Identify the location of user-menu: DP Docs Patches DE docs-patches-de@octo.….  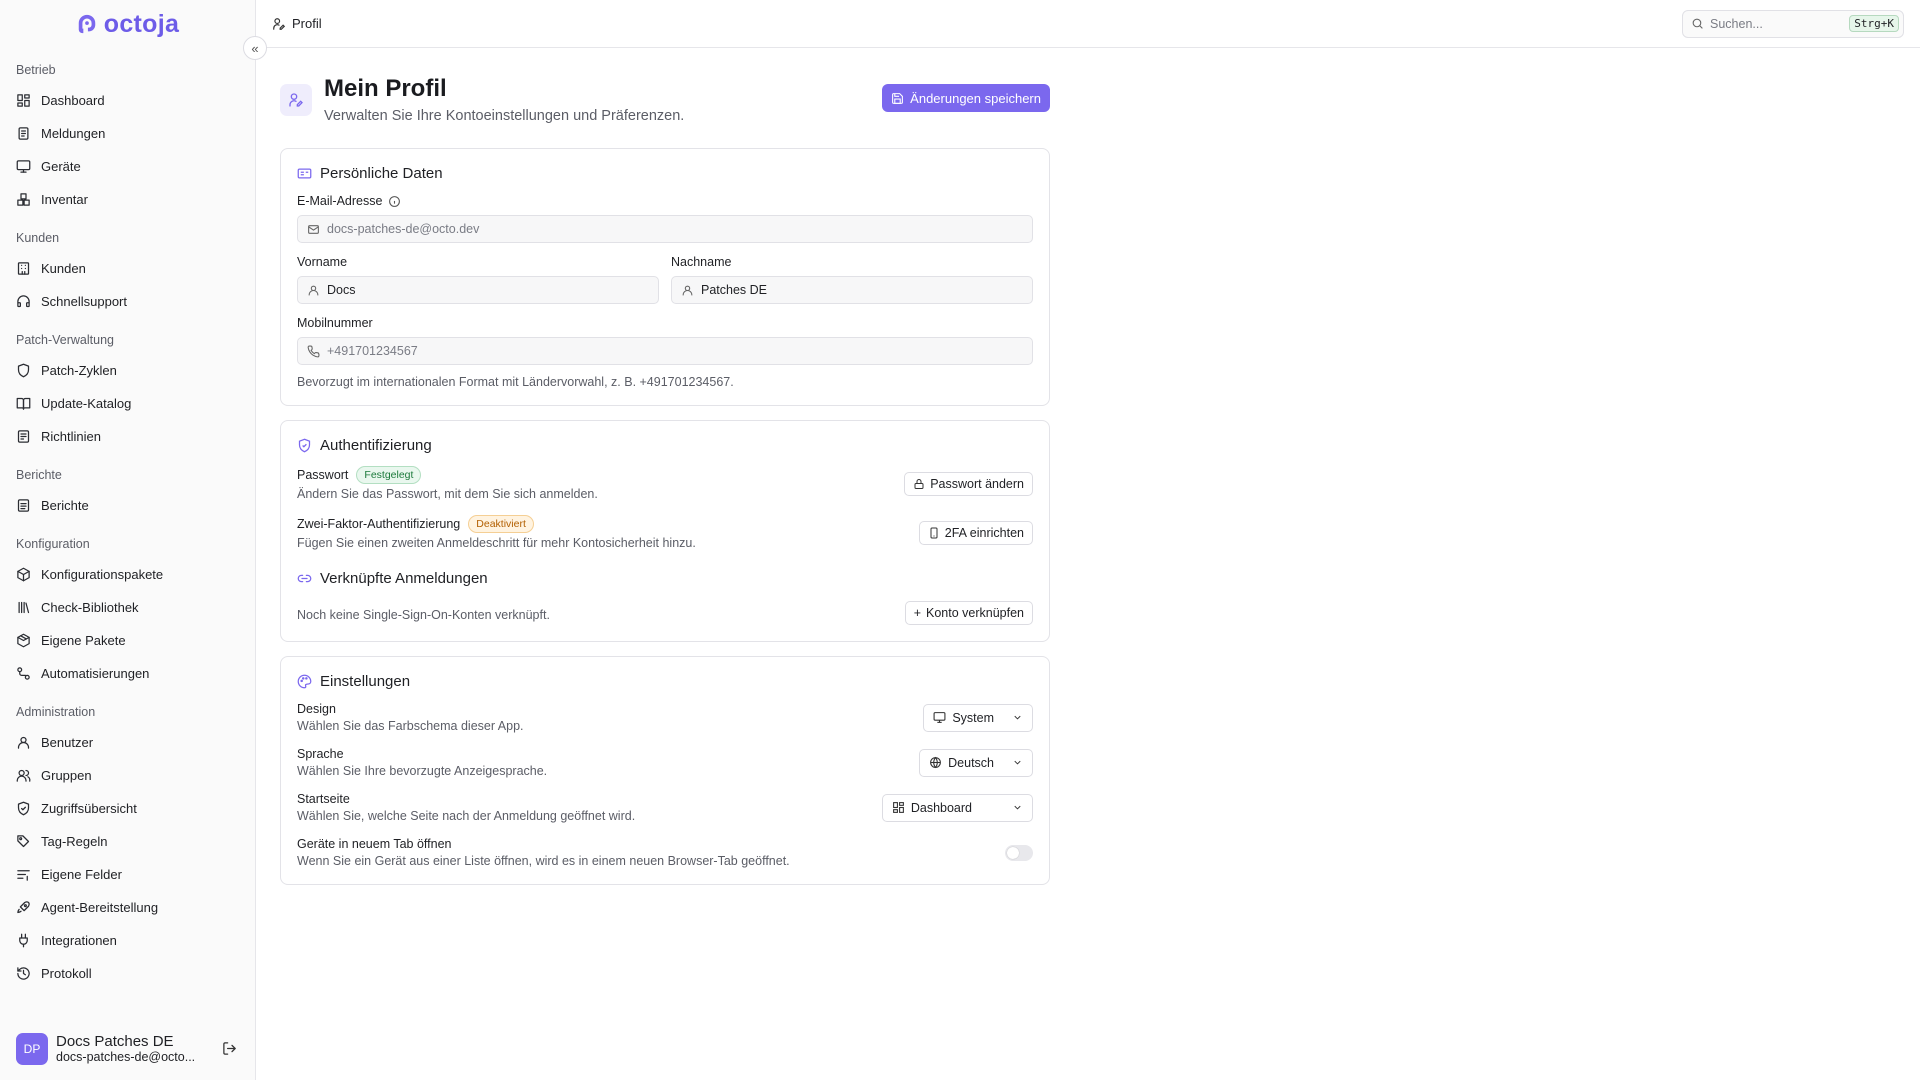
(127, 1048).